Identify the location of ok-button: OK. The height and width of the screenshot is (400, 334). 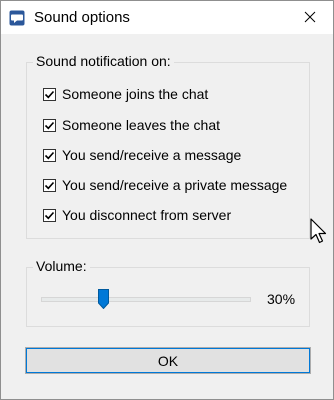
(168, 360).